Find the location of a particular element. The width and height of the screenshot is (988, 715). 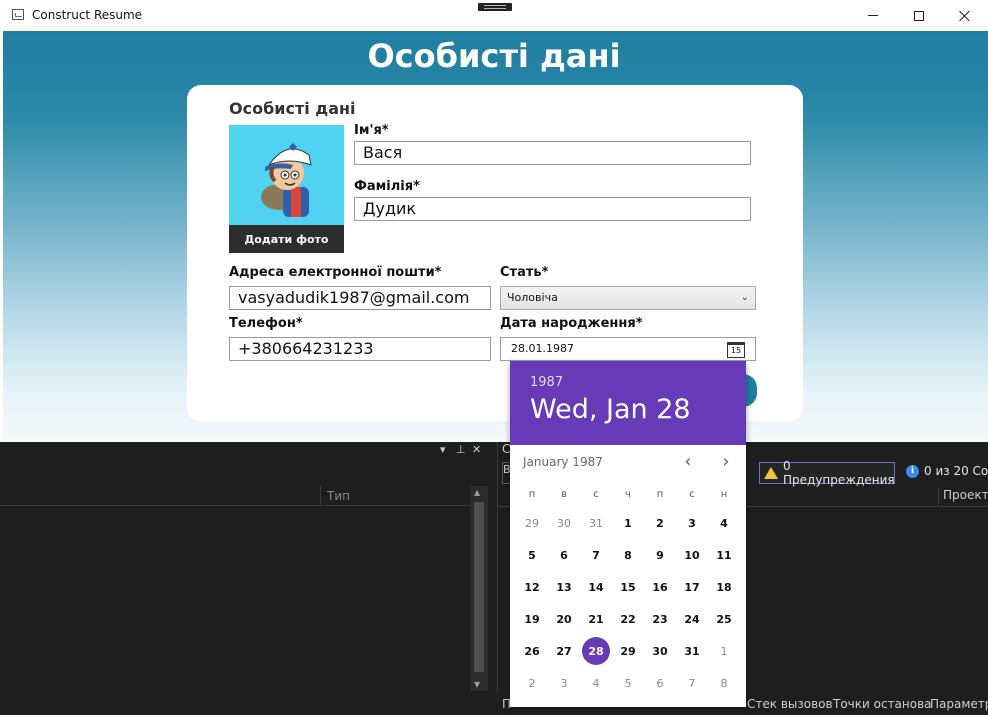

panel-dropdown-icon: ▾ is located at coordinates (443, 450).